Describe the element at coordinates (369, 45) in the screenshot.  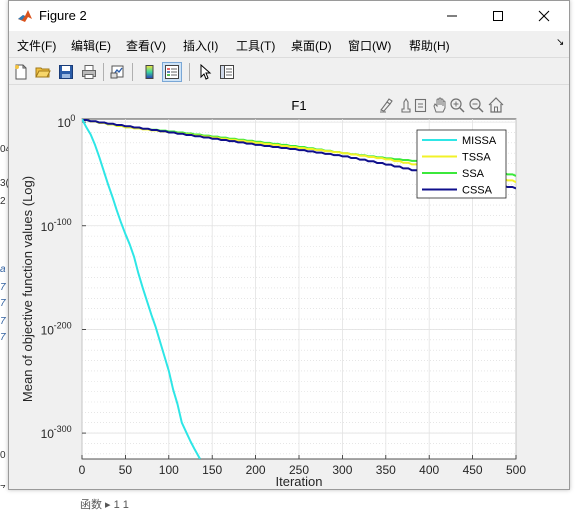
I see `menu-window: 窗口(W)` at that location.